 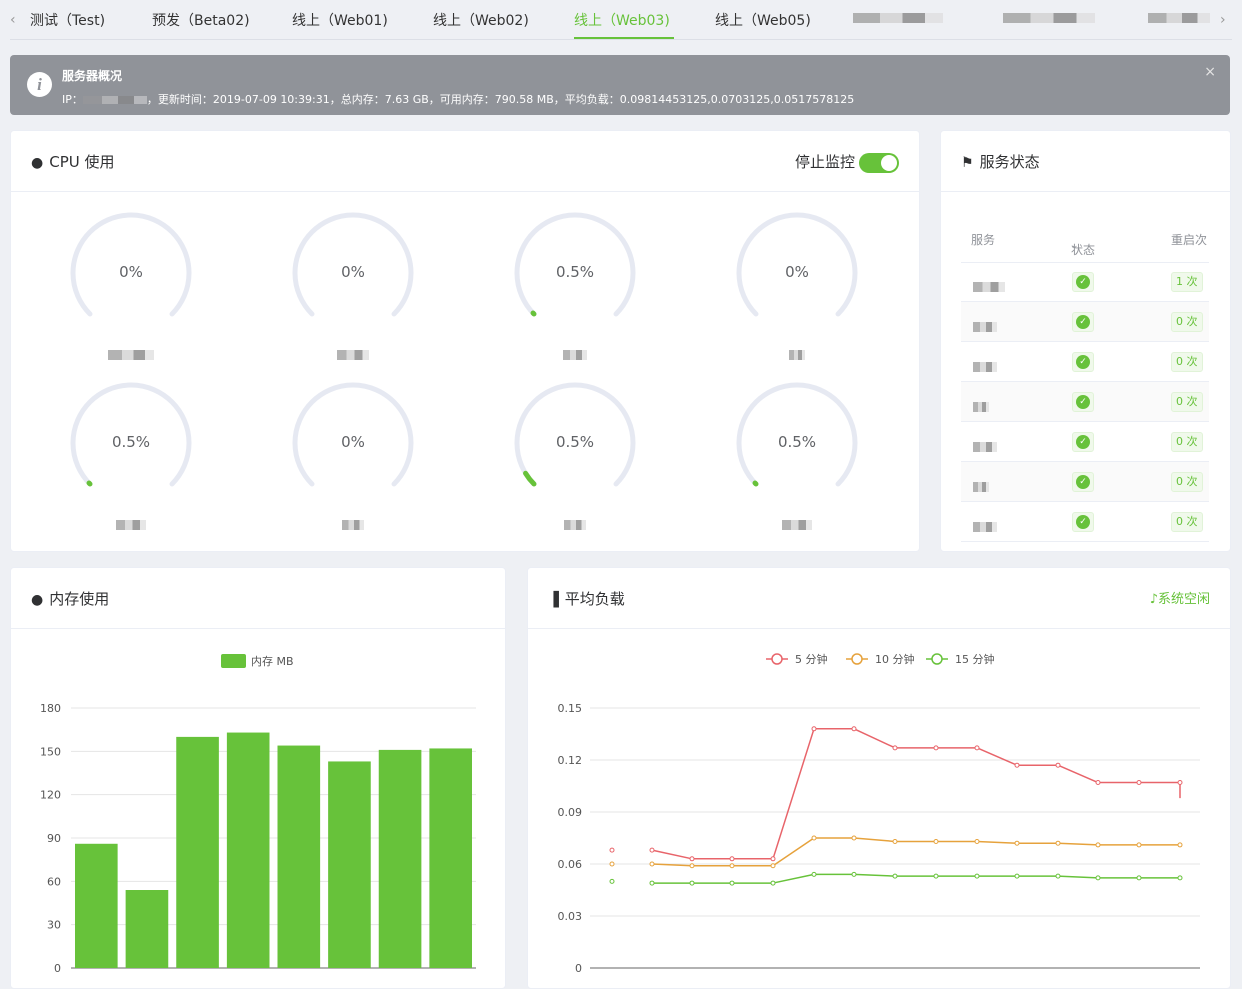 I want to click on tab-web03: 线上（Web03), so click(x=622, y=20).